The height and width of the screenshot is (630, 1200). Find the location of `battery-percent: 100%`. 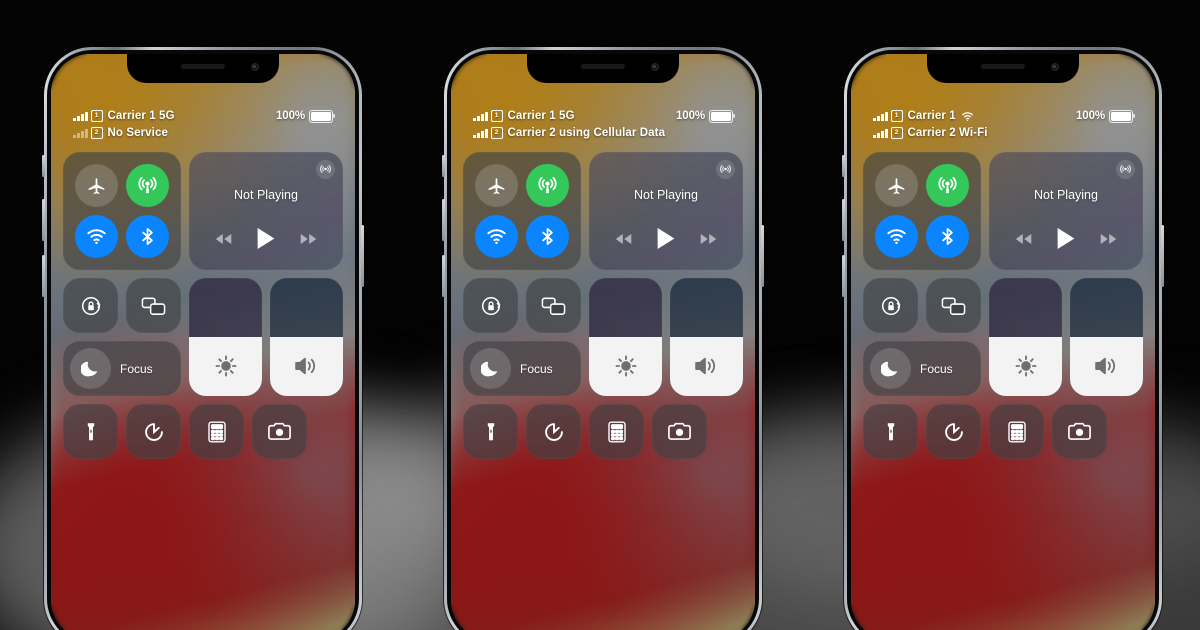

battery-percent: 100% is located at coordinates (1090, 116).